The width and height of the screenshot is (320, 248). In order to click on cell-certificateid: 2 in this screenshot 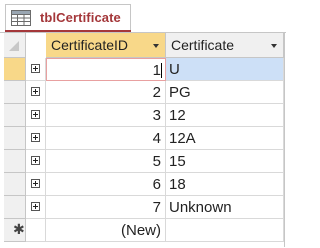, I will do `click(106, 92)`.